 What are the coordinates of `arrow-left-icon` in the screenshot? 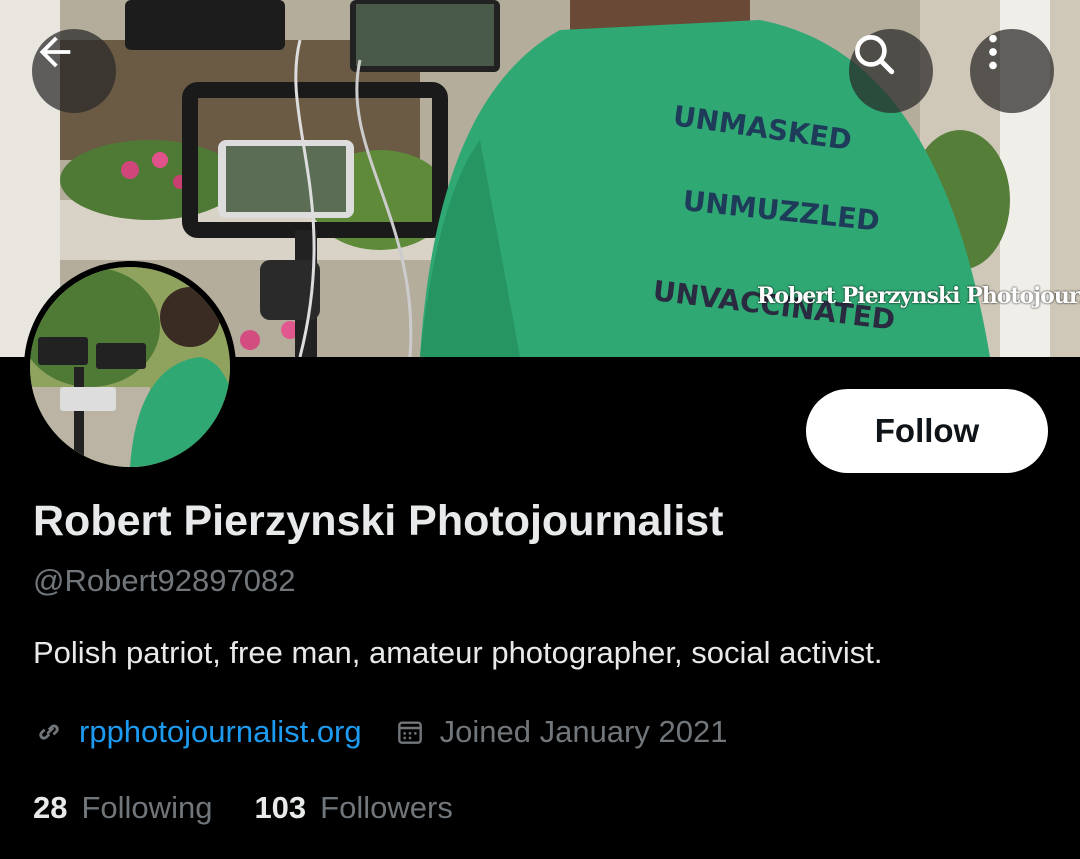 It's located at (55, 52).